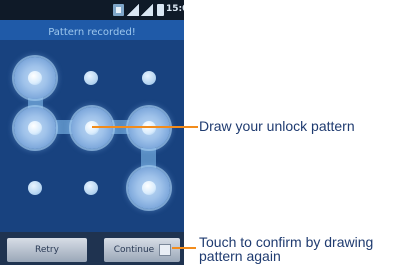  What do you see at coordinates (165, 250) in the screenshot?
I see `confirm-icon` at bounding box center [165, 250].